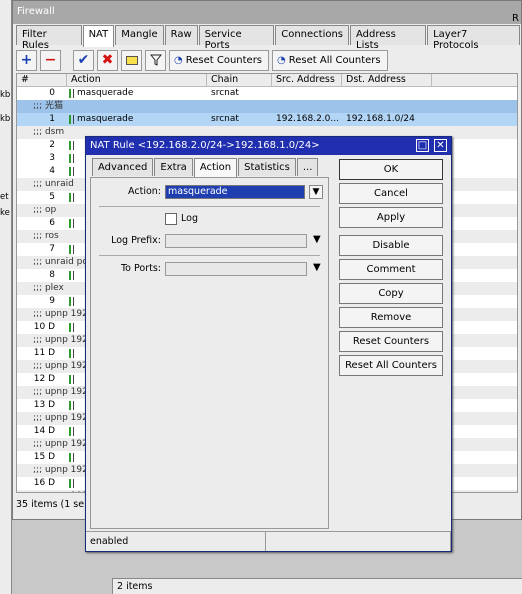 The image size is (522, 594). What do you see at coordinates (189, 218) in the screenshot?
I see `log-label: Log` at bounding box center [189, 218].